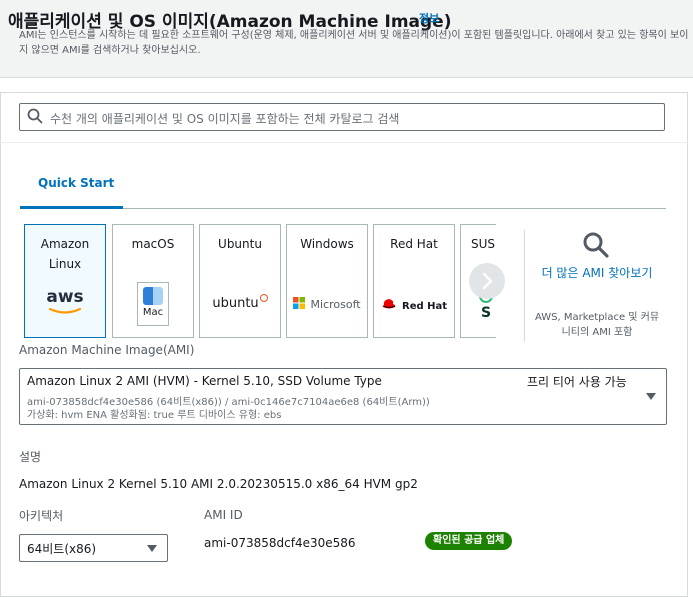 The height and width of the screenshot is (597, 693). What do you see at coordinates (76, 183) in the screenshot?
I see `tab-quick-start: Quick Start` at bounding box center [76, 183].